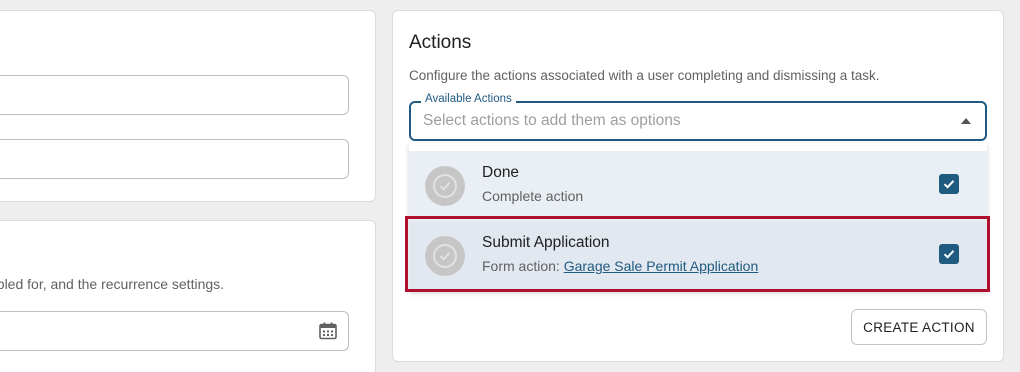  I want to click on available-actions-label: Available Actions, so click(468, 99).